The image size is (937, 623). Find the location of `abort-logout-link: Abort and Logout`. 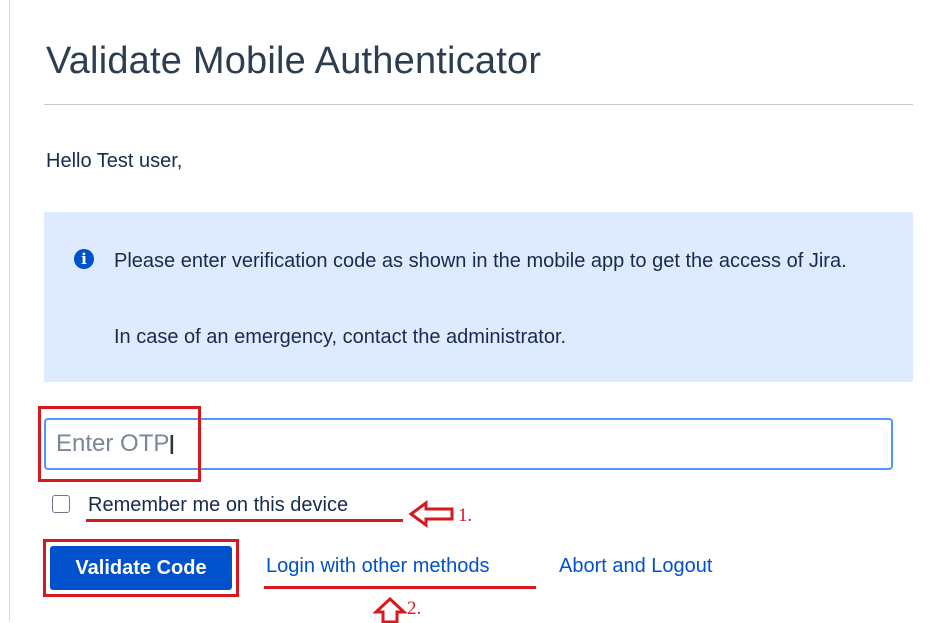

abort-logout-link: Abort and Logout is located at coordinates (635, 566).